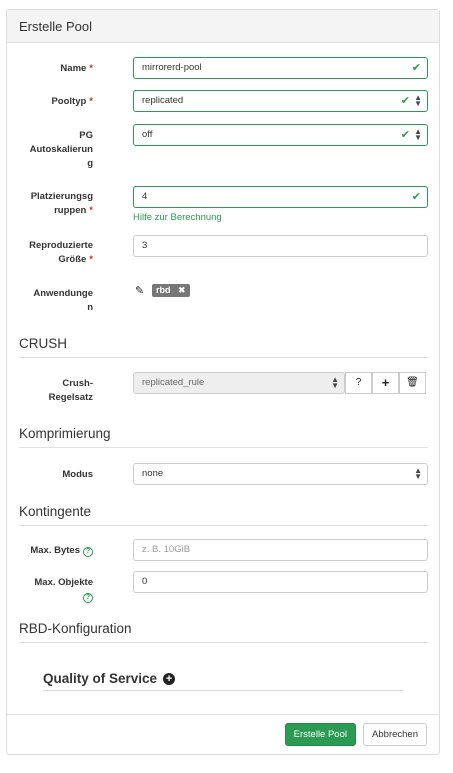 The width and height of the screenshot is (453, 773). Describe the element at coordinates (172, 67) in the screenshot. I see `name-input-value: mirrorerd-pool` at that location.